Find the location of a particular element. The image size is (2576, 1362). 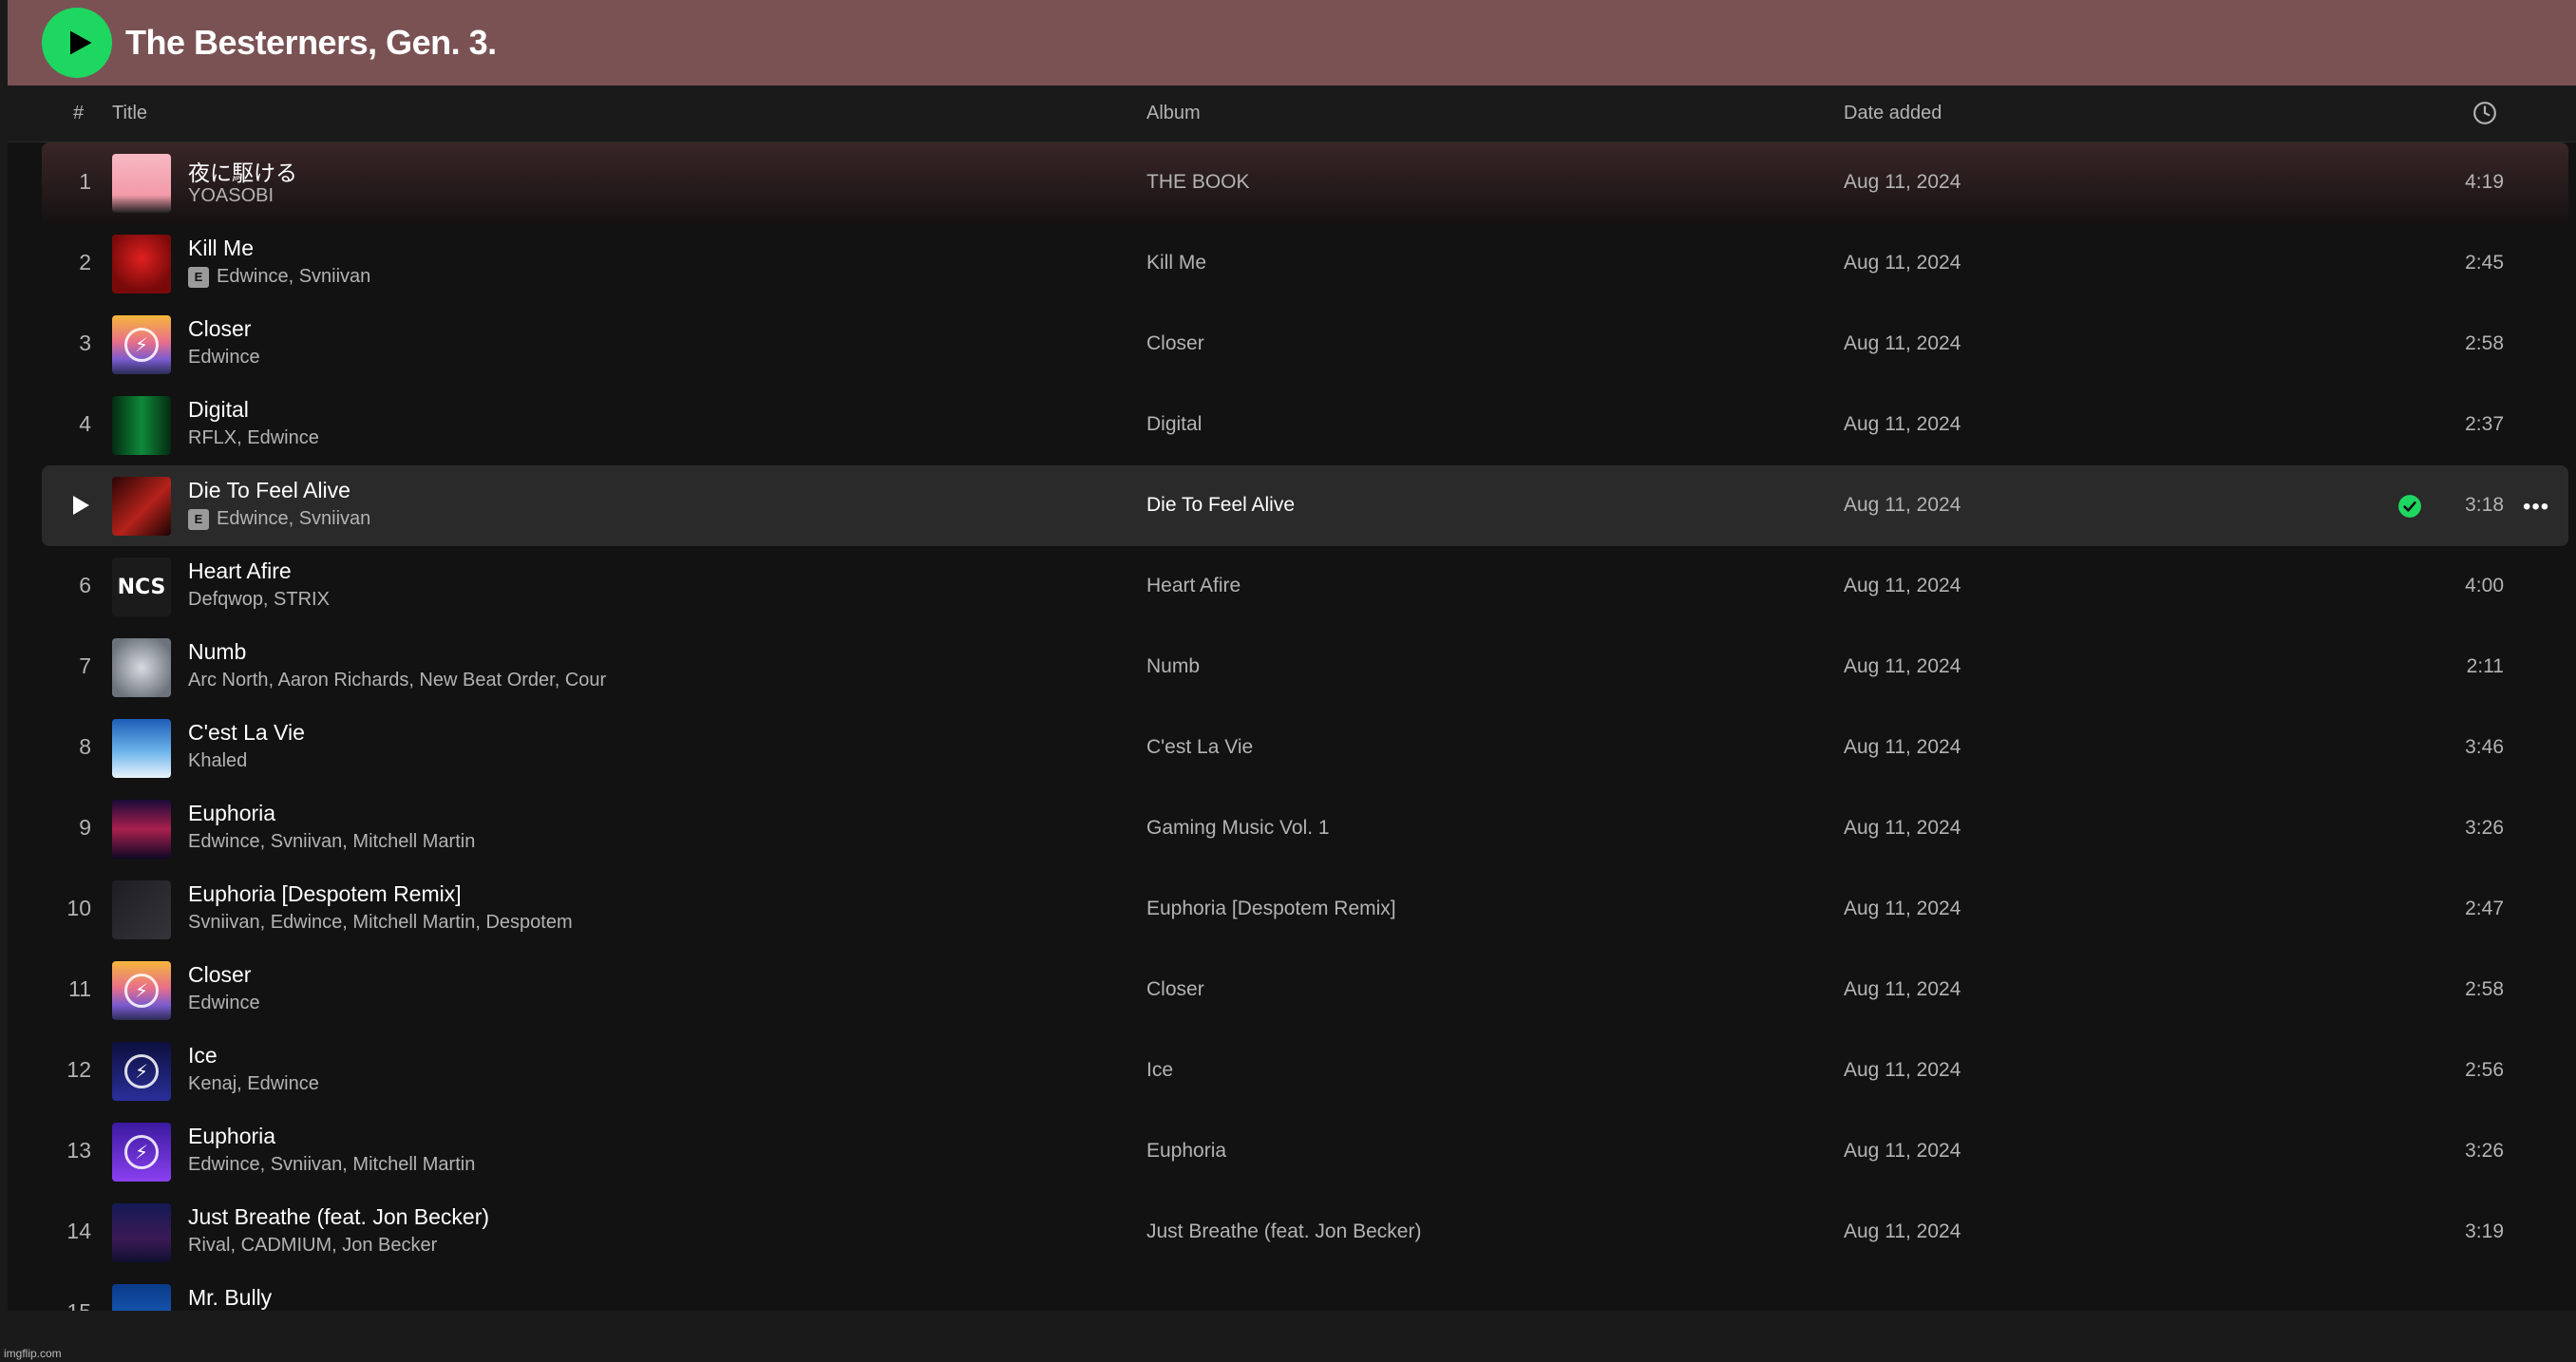

track-album: Euphoria [Despotem Remix] is located at coordinates (1271, 909).